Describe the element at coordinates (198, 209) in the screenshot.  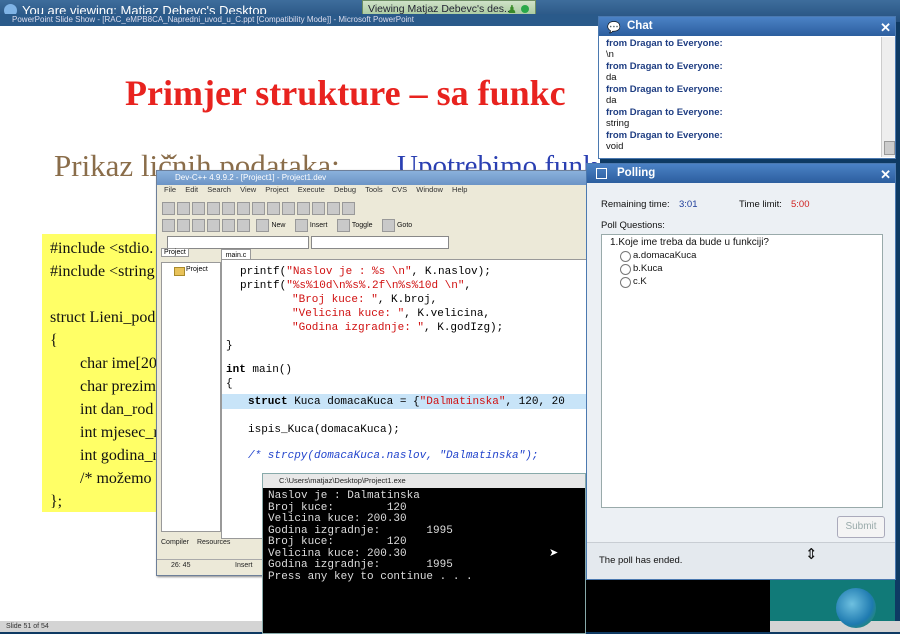
I see `save-icon` at that location.